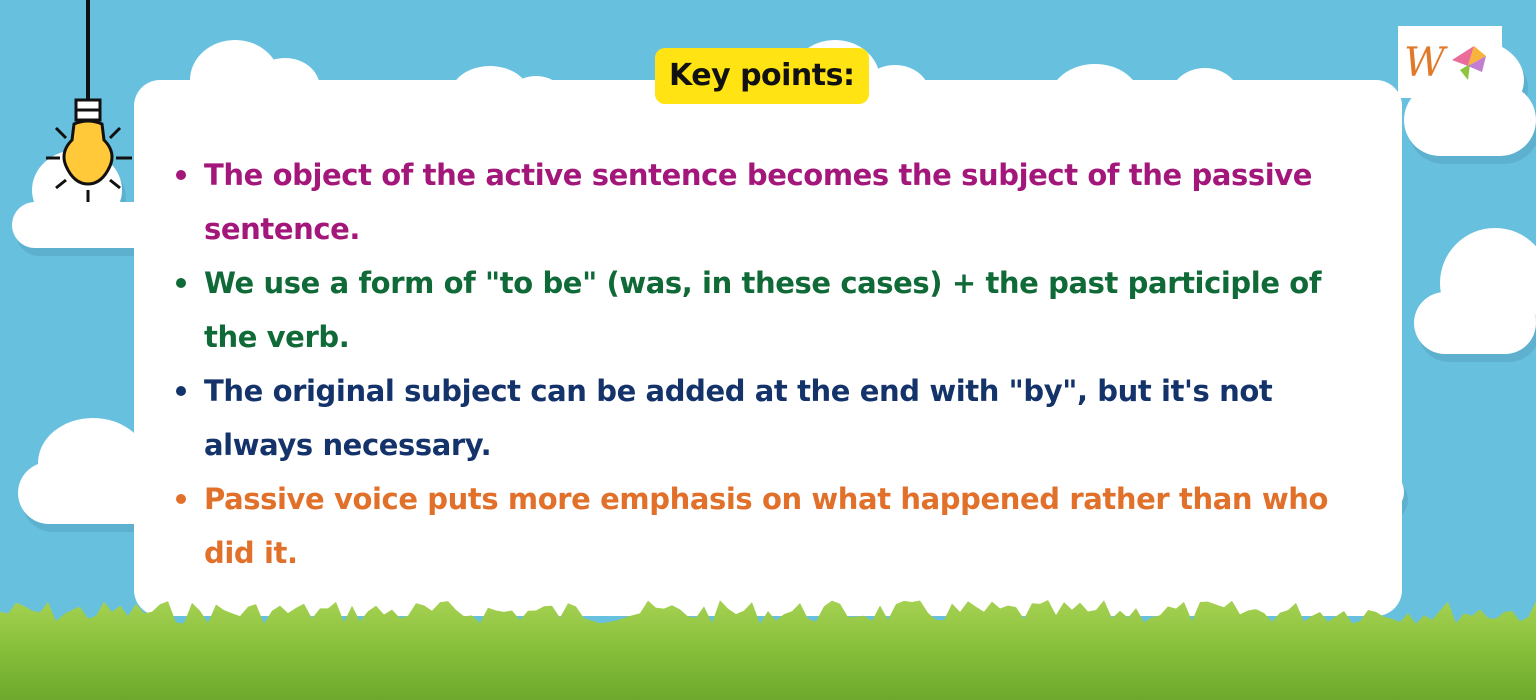 Image resolution: width=1536 pixels, height=700 pixels. I want to click on logo-icon: W, so click(1445, 63).